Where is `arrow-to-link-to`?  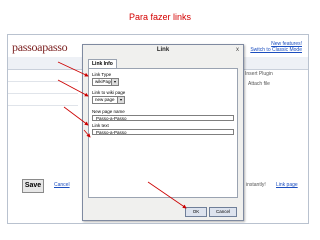
arrow-to-link-to is located at coordinates (73, 88).